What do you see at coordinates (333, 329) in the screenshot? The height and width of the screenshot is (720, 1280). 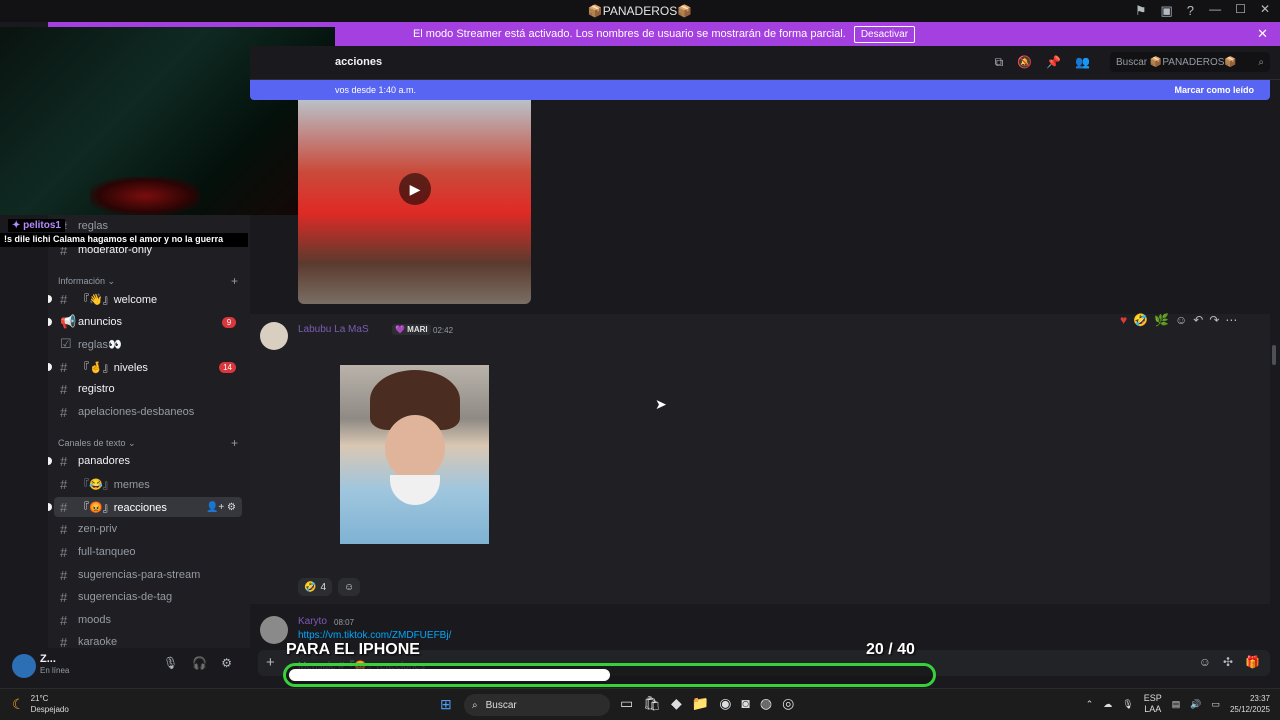 I see `message-author: Labubu La MaS` at bounding box center [333, 329].